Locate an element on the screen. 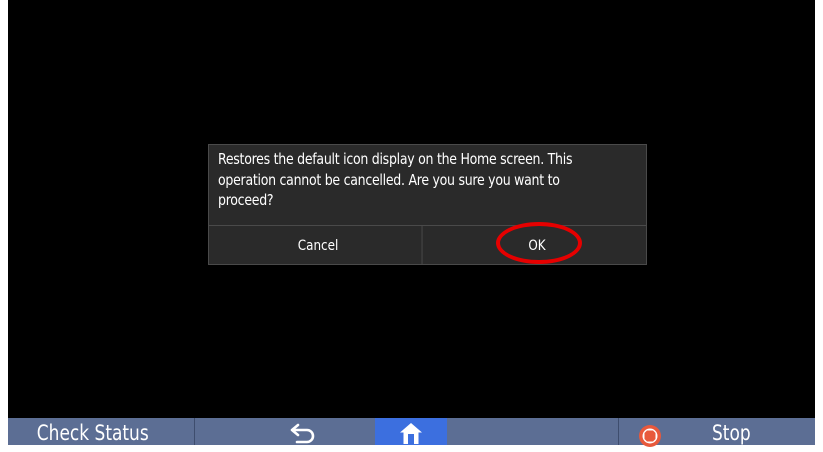  dialog-button-row: Cancel OK is located at coordinates (427, 245).